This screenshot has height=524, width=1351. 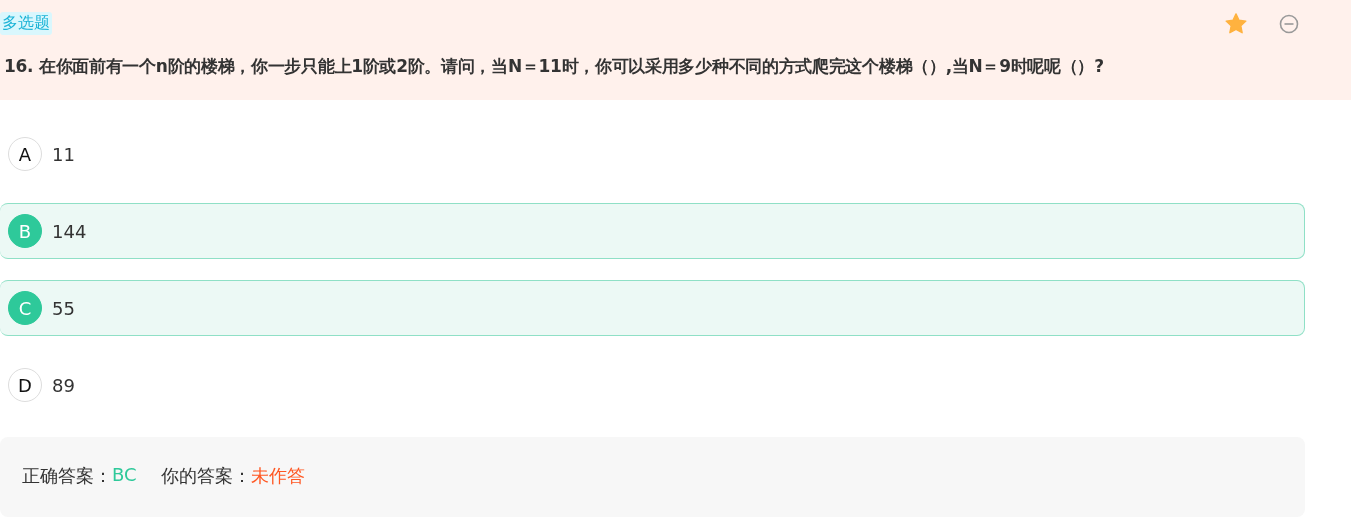 What do you see at coordinates (25, 231) in the screenshot?
I see `option-letter: B` at bounding box center [25, 231].